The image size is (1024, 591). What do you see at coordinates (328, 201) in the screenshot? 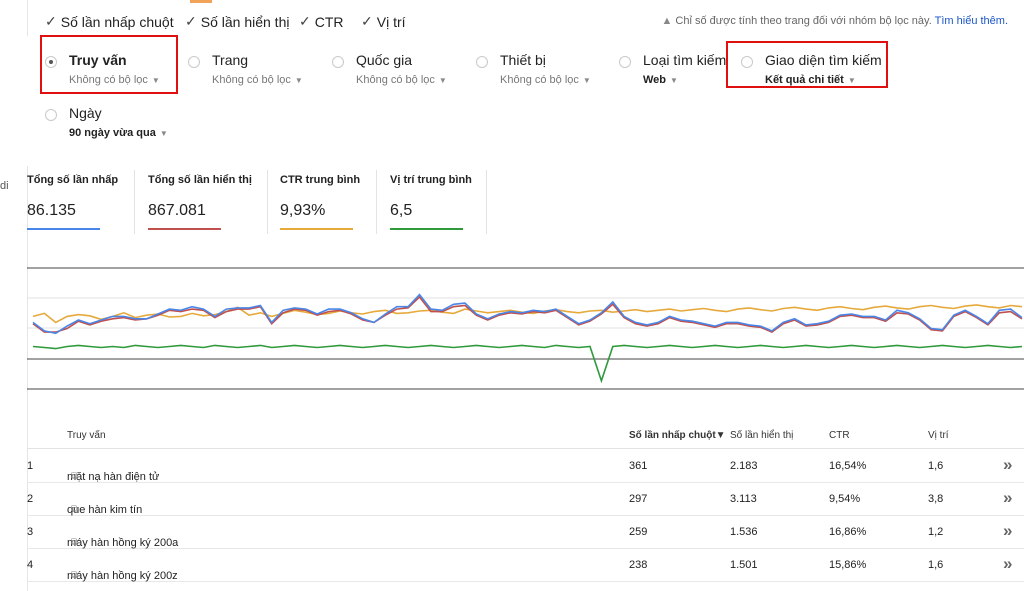
I see `summary-card-ctr: CTR trung bình 9,93%` at bounding box center [328, 201].